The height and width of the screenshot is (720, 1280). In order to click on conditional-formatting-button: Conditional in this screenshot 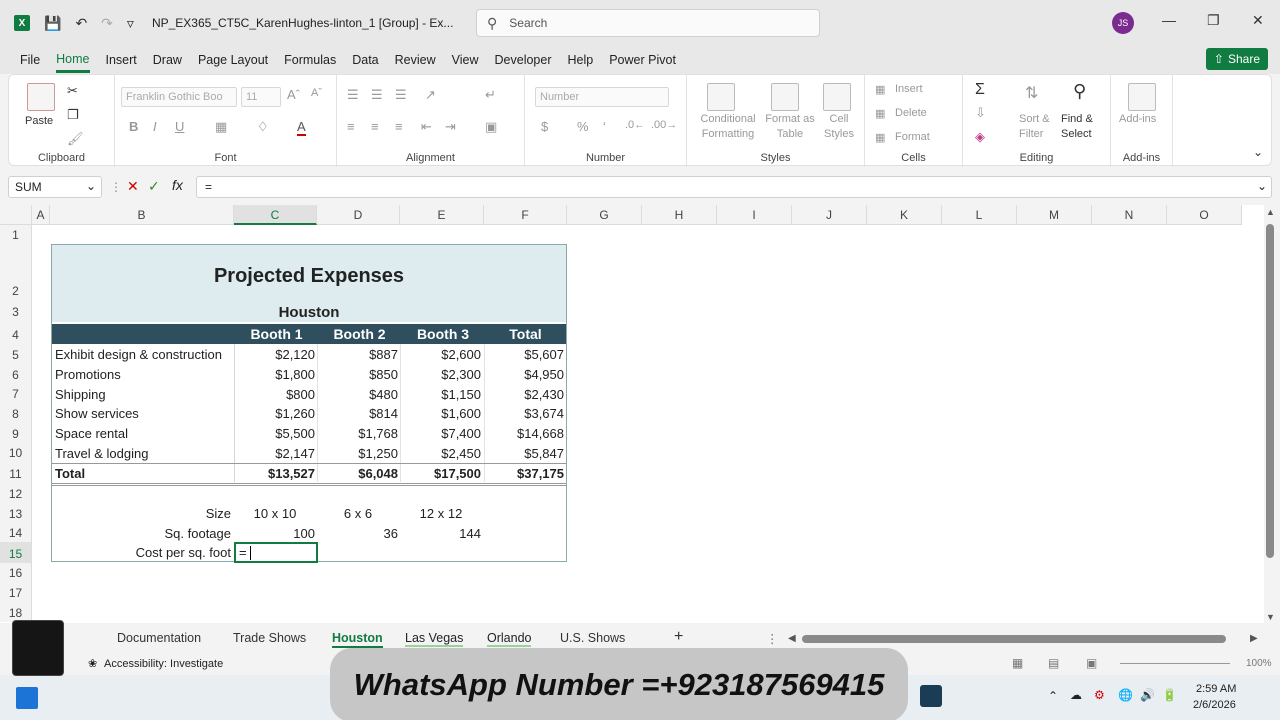, I will do `click(728, 119)`.